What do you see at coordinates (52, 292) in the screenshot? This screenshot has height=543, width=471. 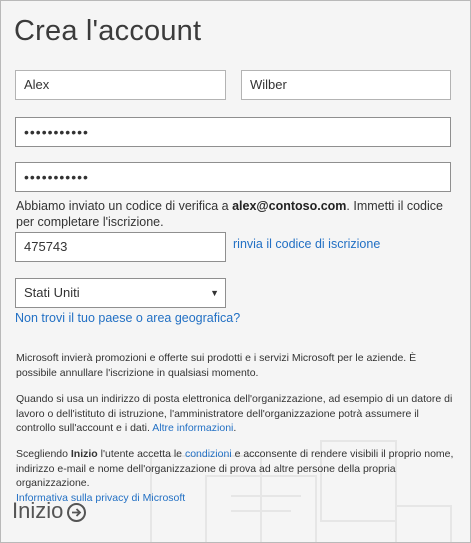 I see `country-select-value: Stati Uniti` at bounding box center [52, 292].